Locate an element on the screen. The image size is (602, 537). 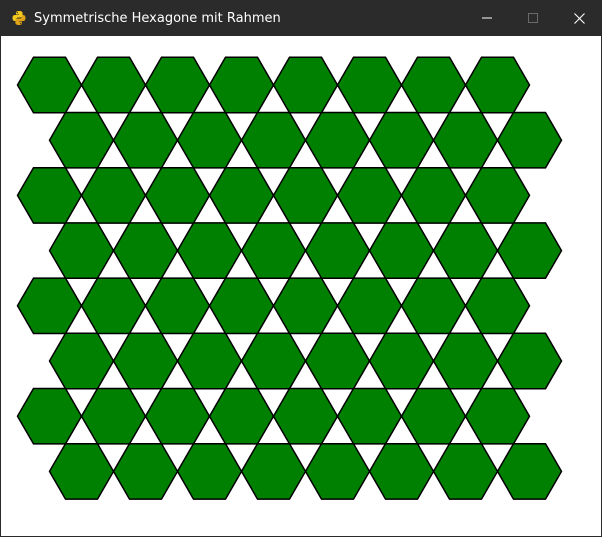
minimize-icon is located at coordinates (487, 18).